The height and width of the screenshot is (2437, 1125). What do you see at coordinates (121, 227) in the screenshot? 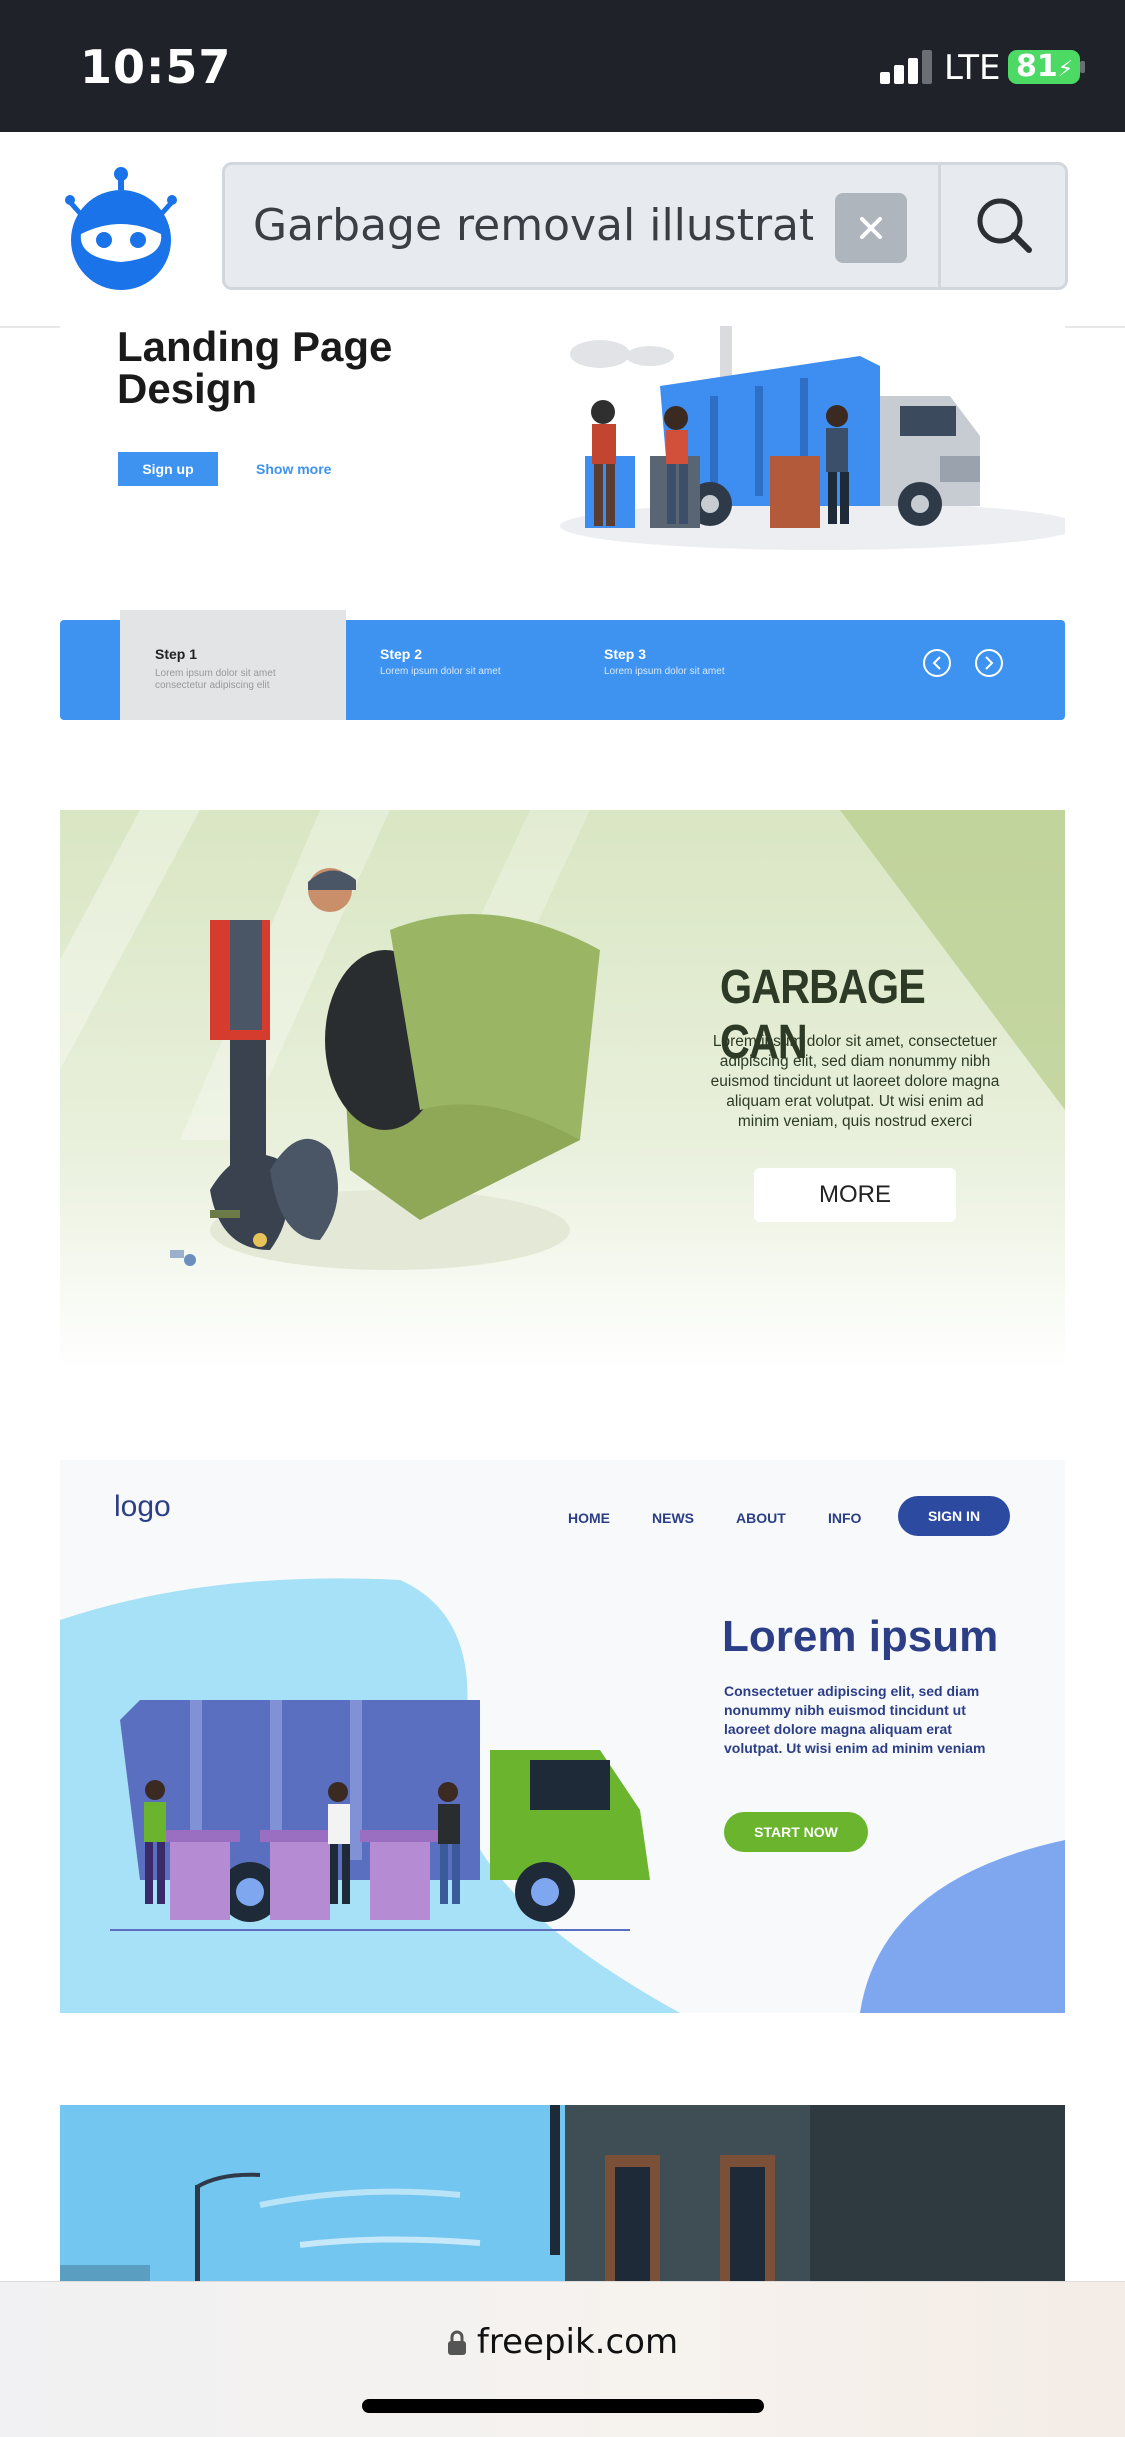
I see `robot-logo-icon` at bounding box center [121, 227].